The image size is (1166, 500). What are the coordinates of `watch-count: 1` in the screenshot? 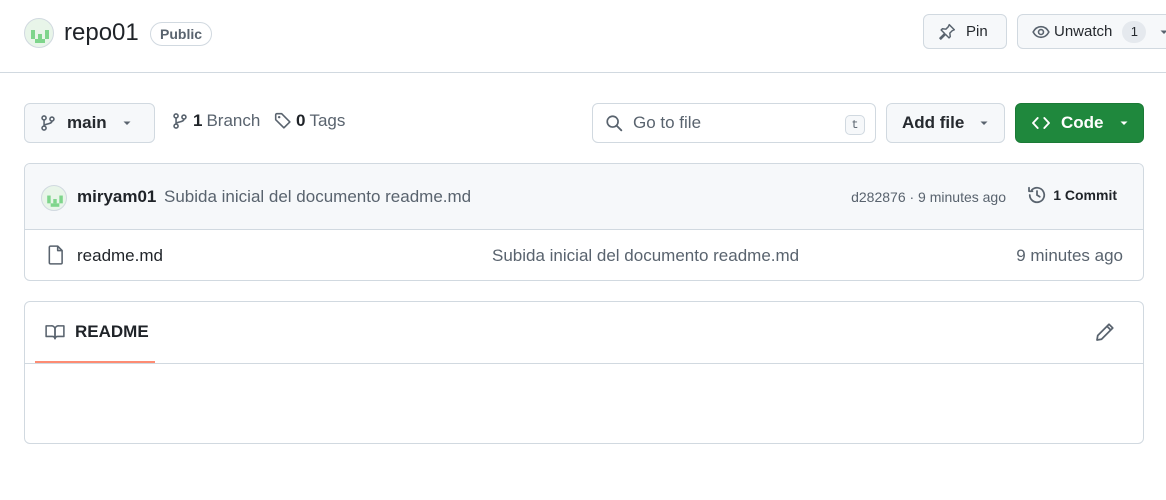 It's located at (1134, 31).